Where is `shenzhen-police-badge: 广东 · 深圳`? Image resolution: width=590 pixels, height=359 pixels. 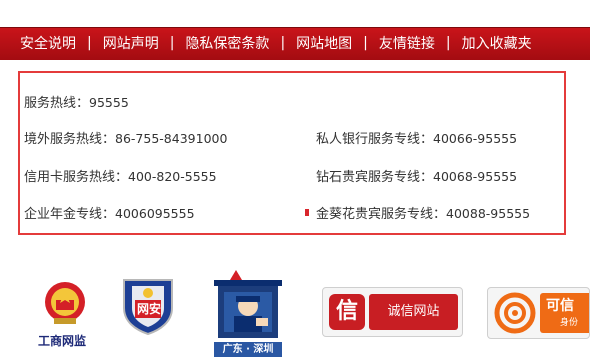
shenzhen-police-badge: 广东 · 深圳 is located at coordinates (248, 313).